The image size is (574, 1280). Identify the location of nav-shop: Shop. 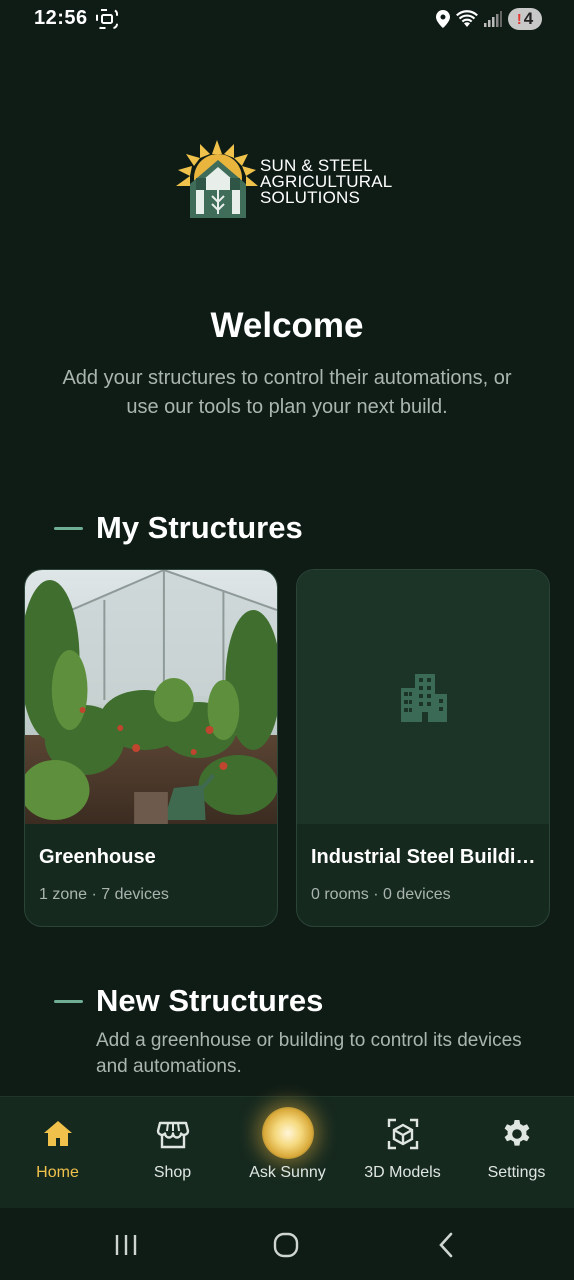
(172, 1153).